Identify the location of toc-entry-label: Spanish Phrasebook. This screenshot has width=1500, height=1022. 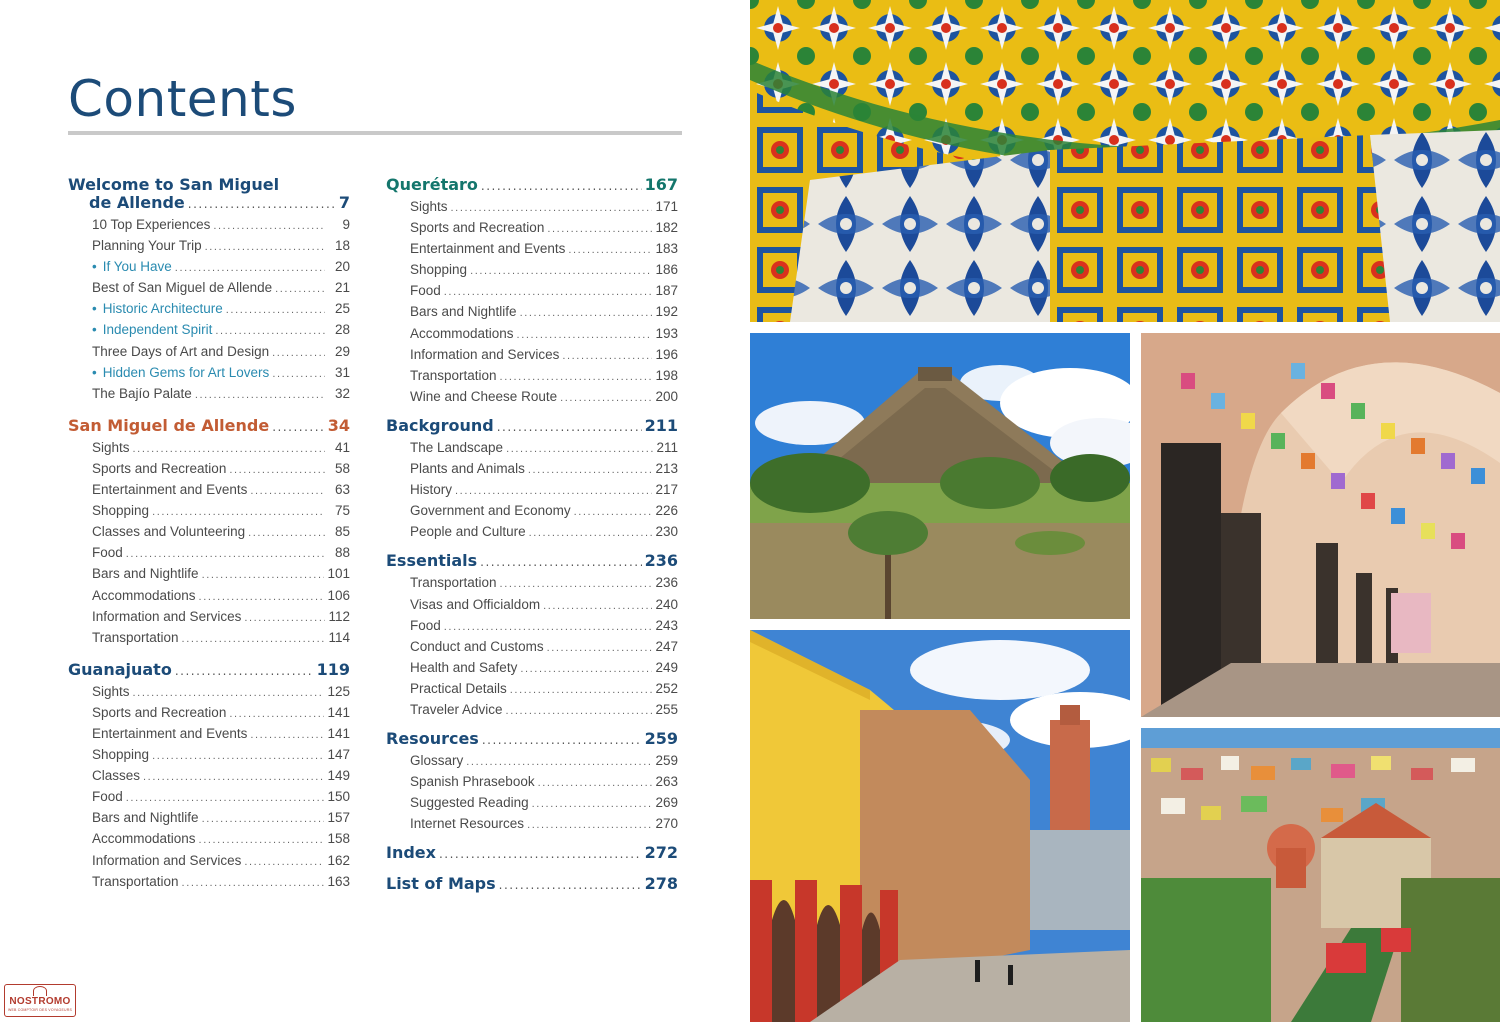
(472, 782).